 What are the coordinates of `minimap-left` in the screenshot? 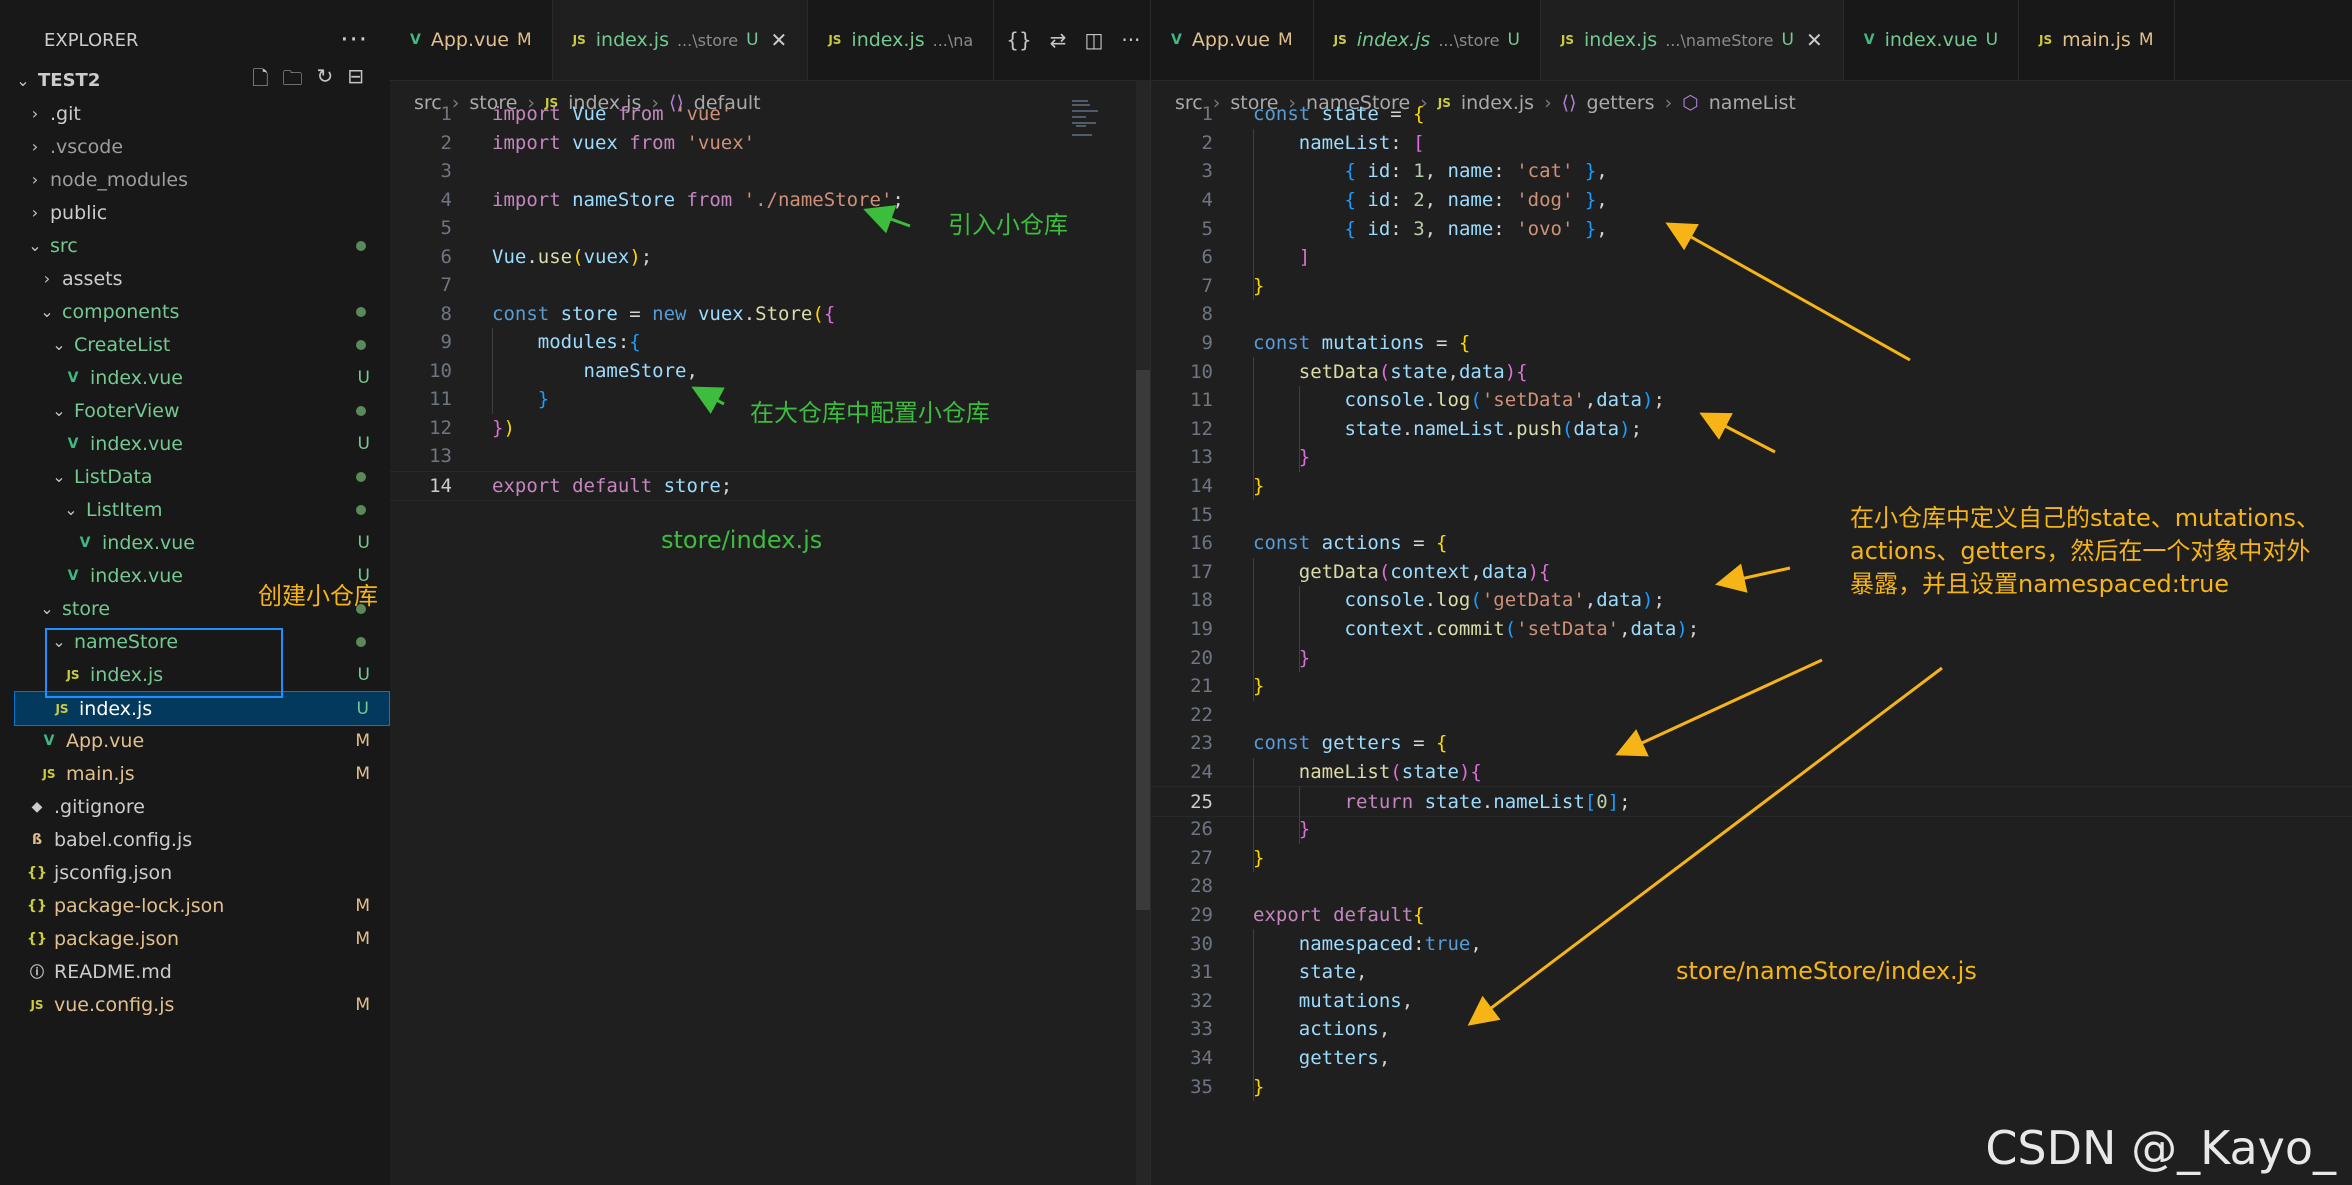 It's located at (1090, 118).